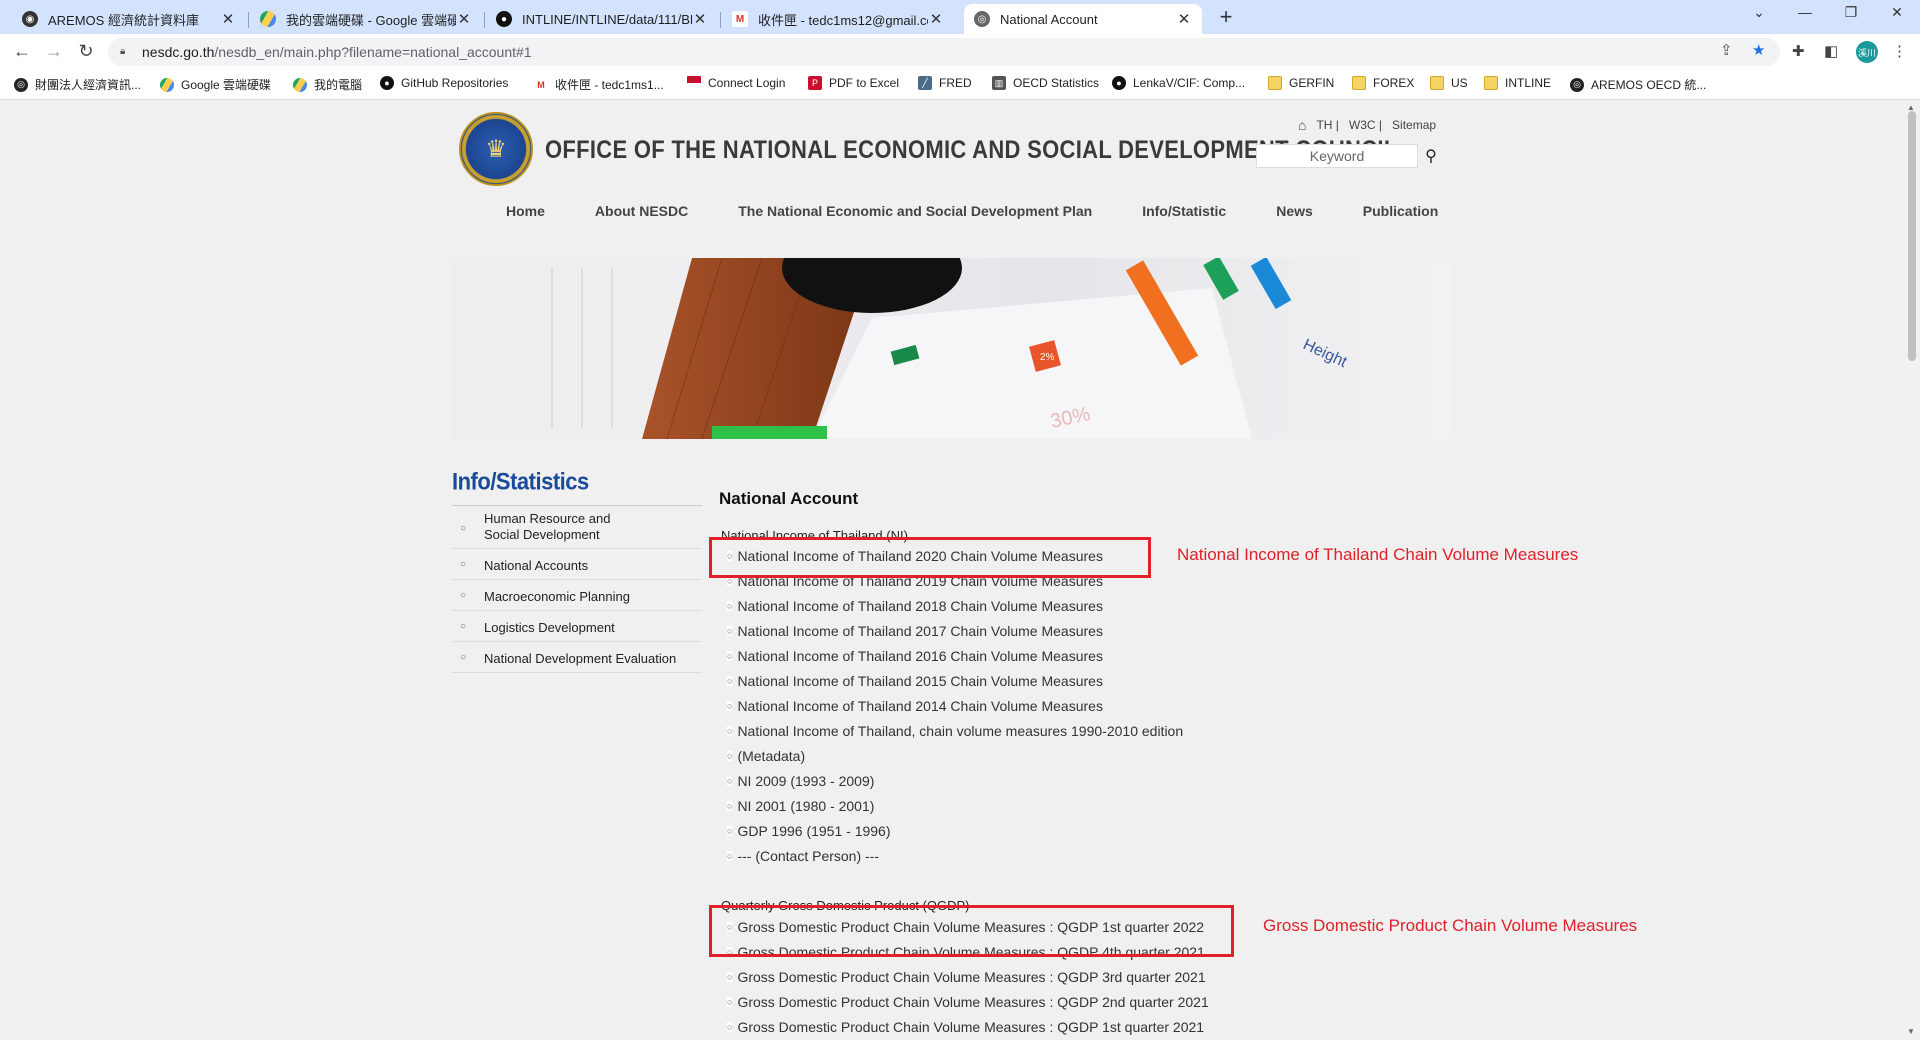 Image resolution: width=1920 pixels, height=1040 pixels. What do you see at coordinates (1912, 236) in the screenshot?
I see `scroll-thumb` at bounding box center [1912, 236].